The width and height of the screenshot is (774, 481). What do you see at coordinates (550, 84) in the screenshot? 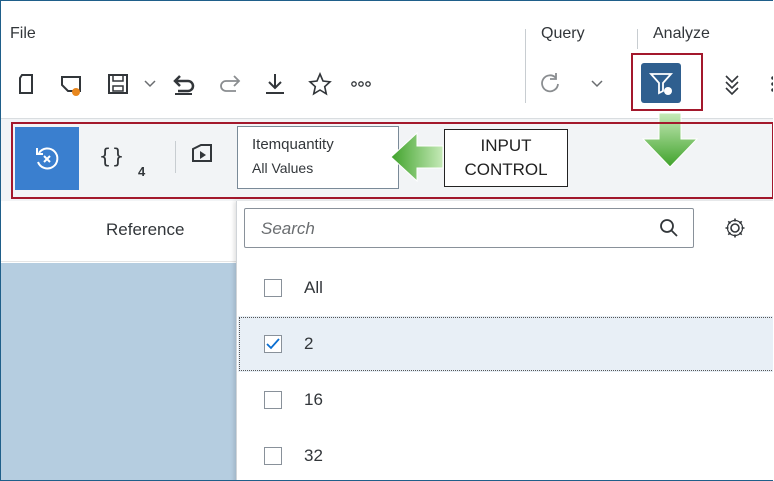
I see `refresh-icon` at bounding box center [550, 84].